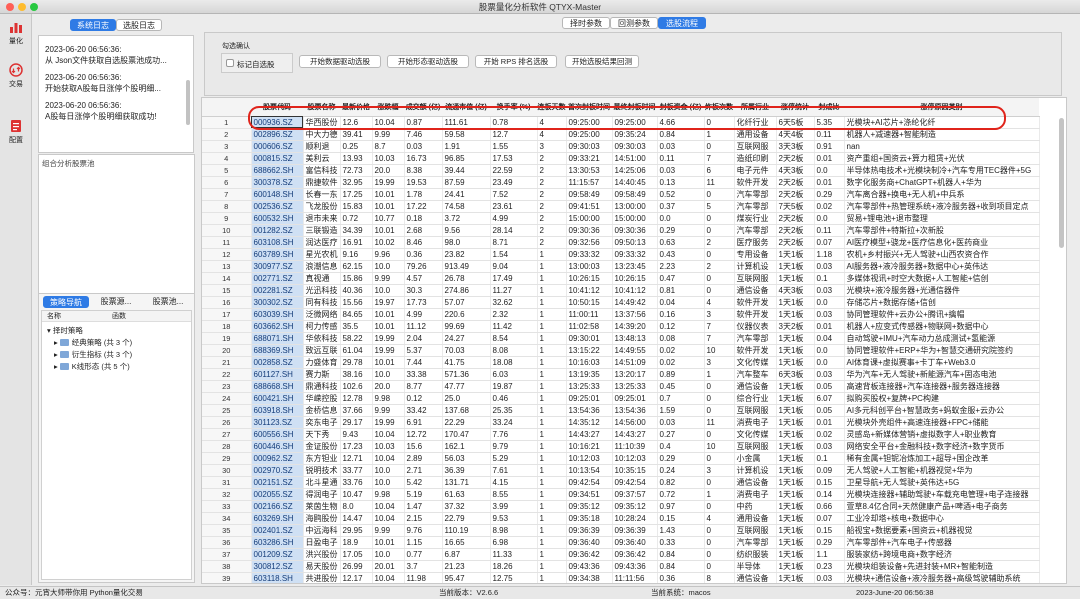 This screenshot has width=1080, height=599. What do you see at coordinates (428, 61) in the screenshot?
I see `pattern-driven-select-button: 开始形态驱动选股` at bounding box center [428, 61].